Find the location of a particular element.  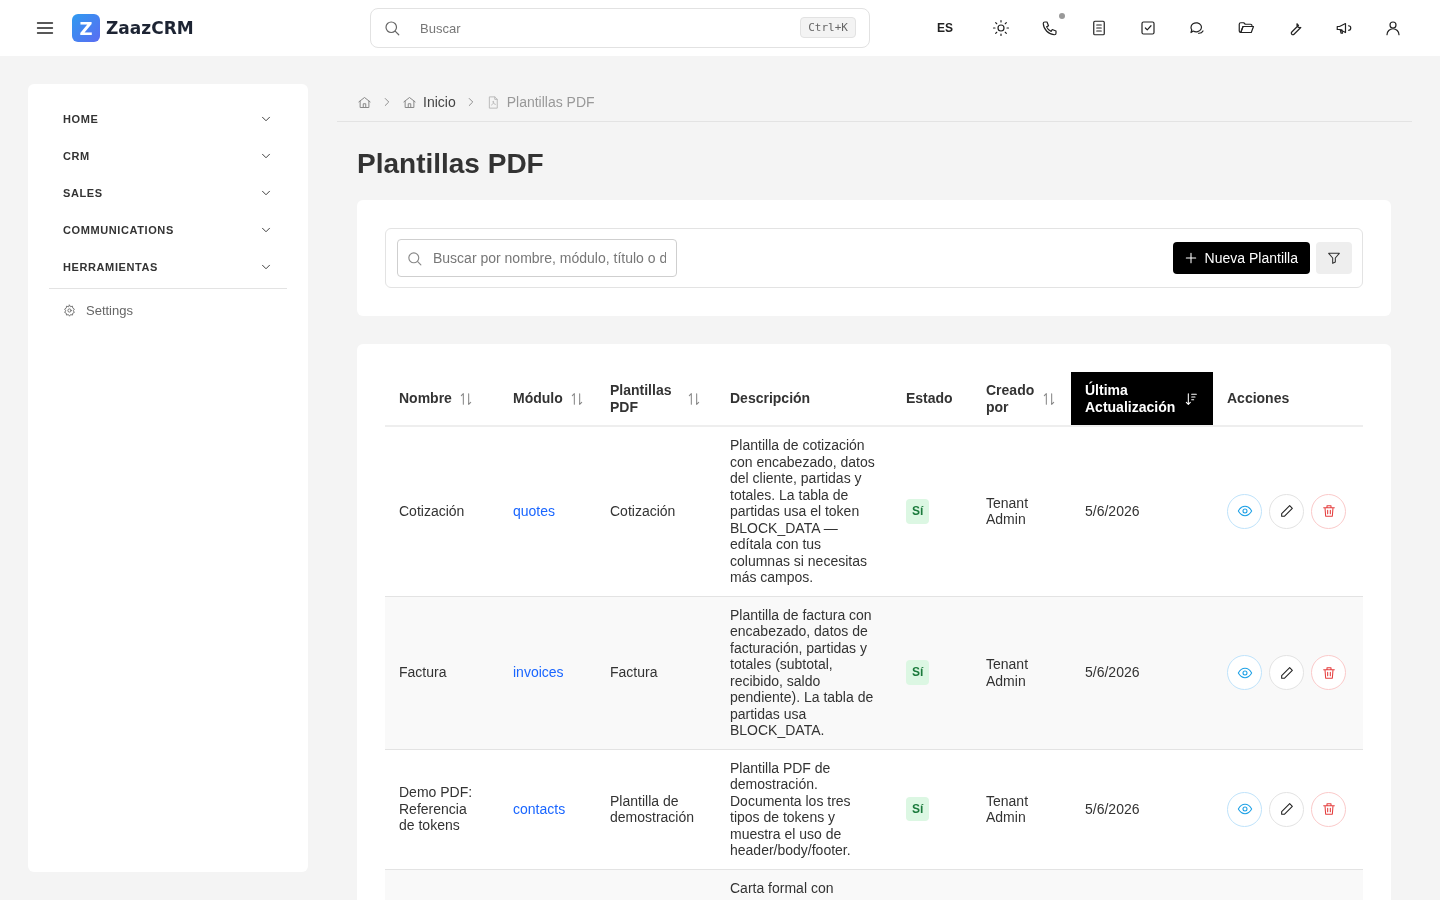

shortcut-hint: Ctrl+K is located at coordinates (828, 27).